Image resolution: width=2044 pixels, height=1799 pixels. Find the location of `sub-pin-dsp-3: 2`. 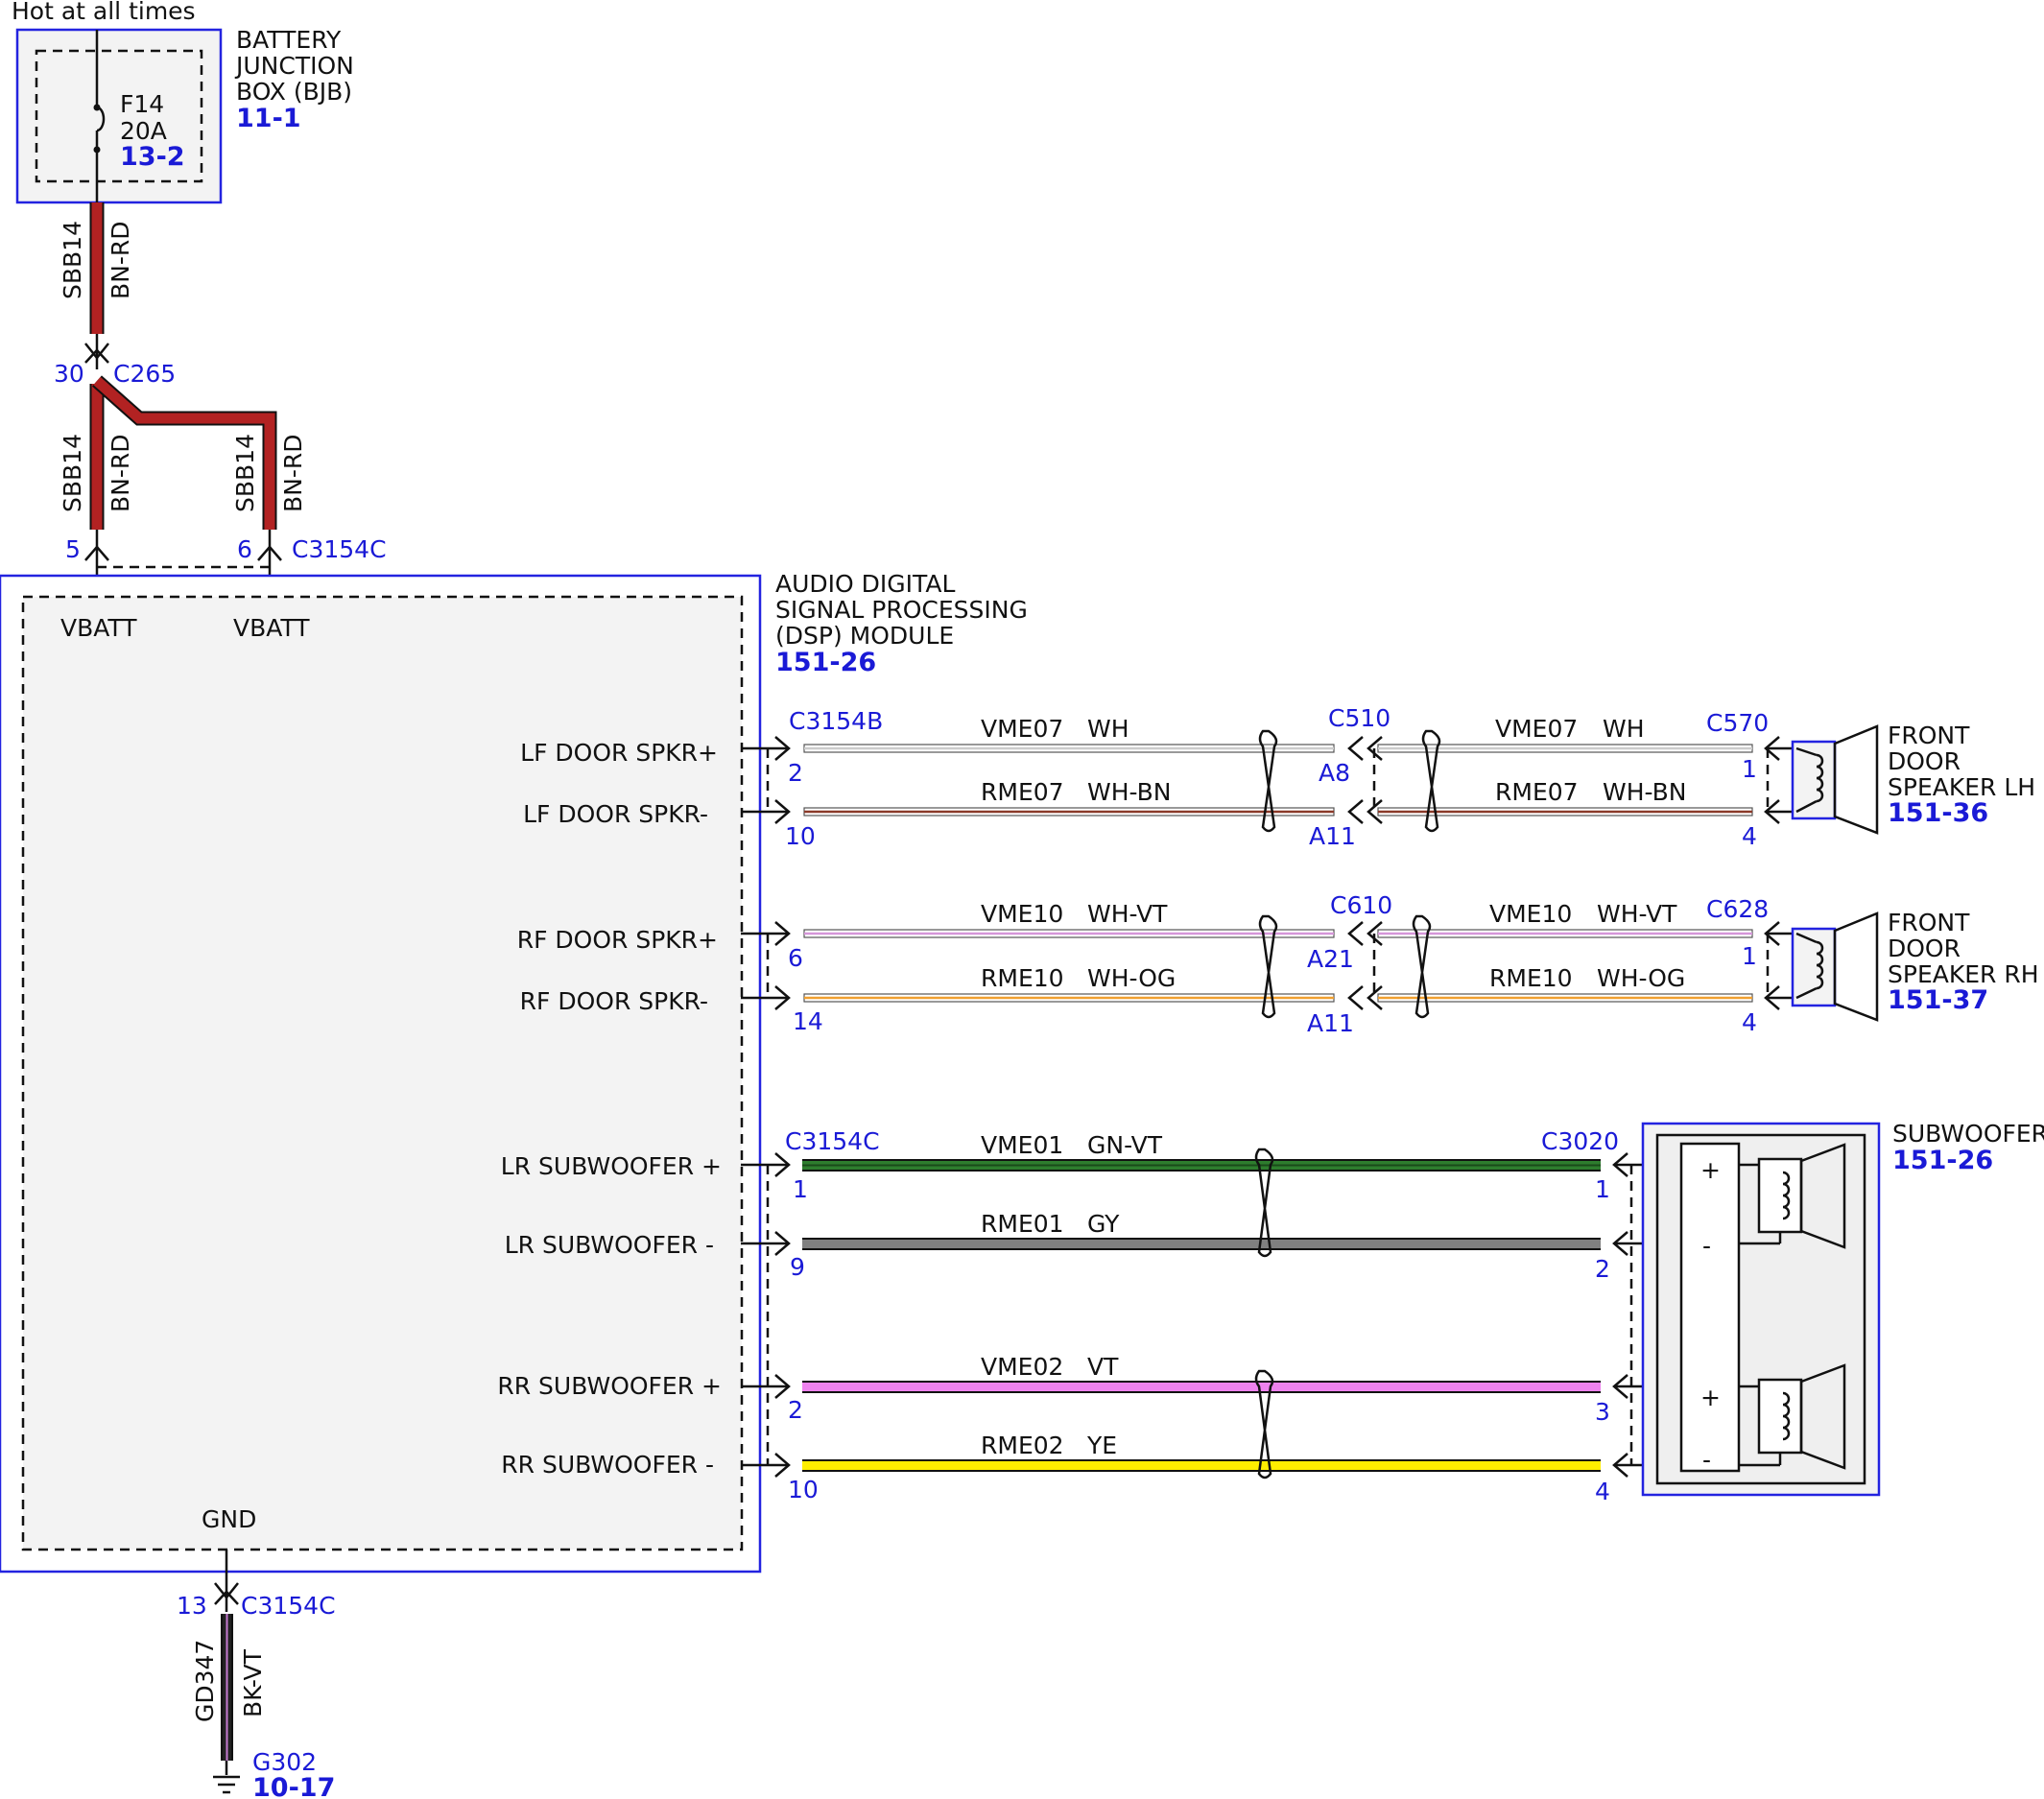

sub-pin-dsp-3: 2 is located at coordinates (795, 1410).